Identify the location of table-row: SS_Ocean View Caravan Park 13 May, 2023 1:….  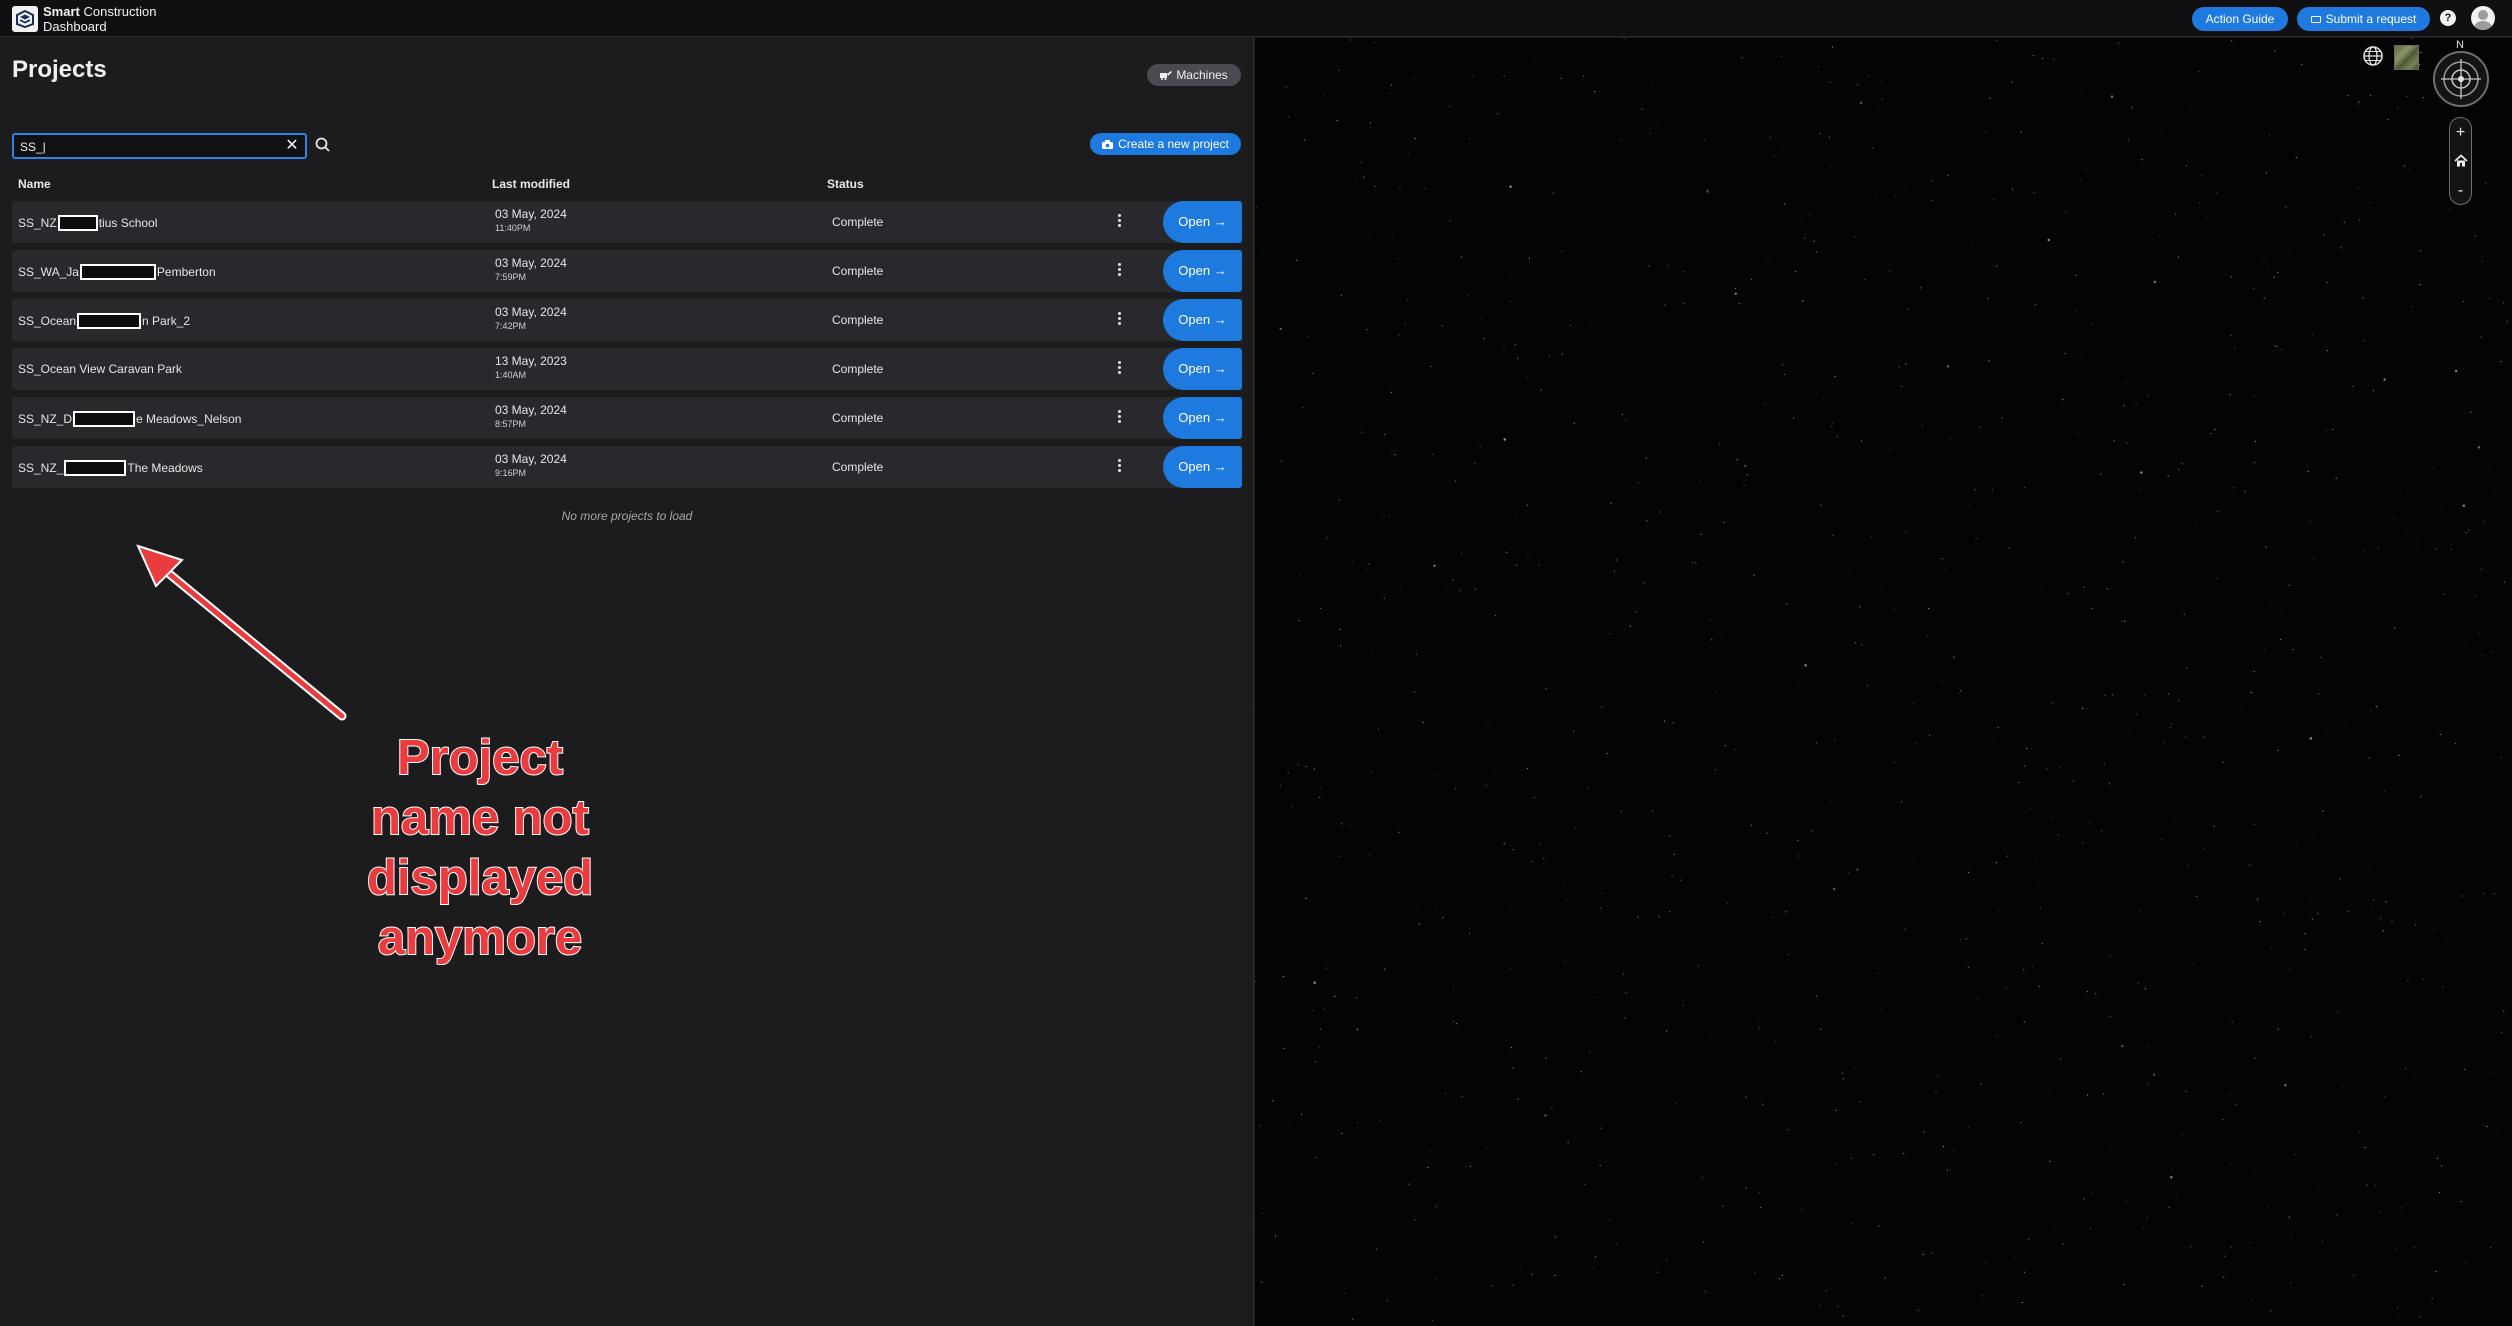
(627, 369).